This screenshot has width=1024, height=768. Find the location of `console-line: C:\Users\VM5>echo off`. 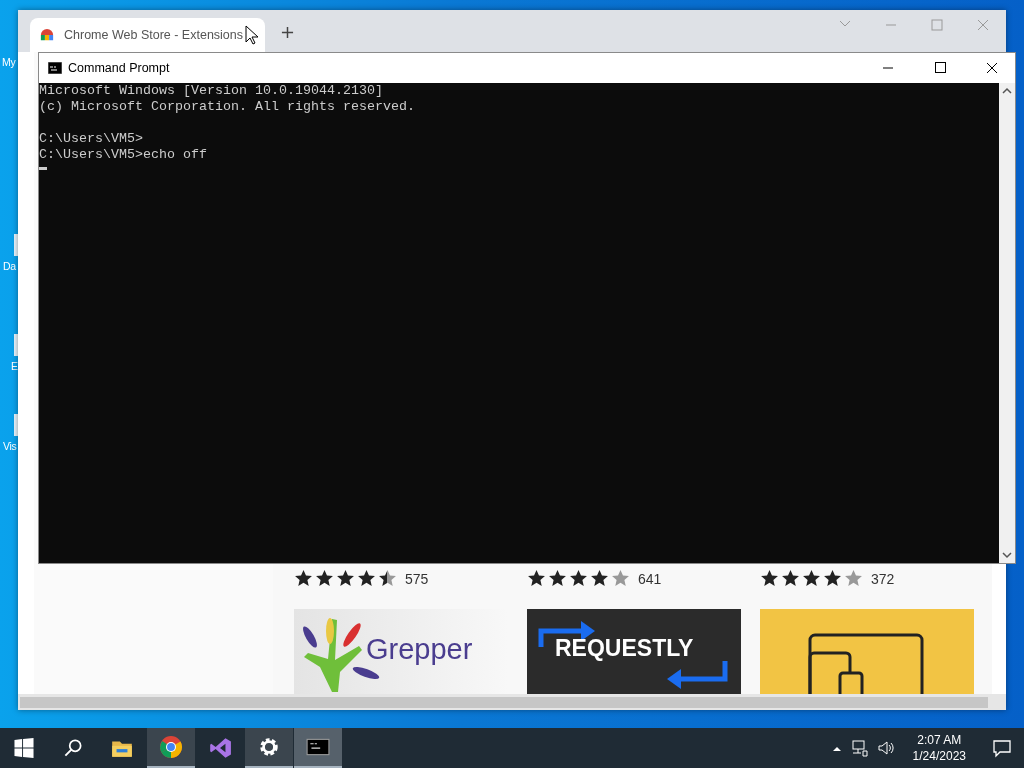

console-line: C:\Users\VM5>echo off is located at coordinates (123, 155).